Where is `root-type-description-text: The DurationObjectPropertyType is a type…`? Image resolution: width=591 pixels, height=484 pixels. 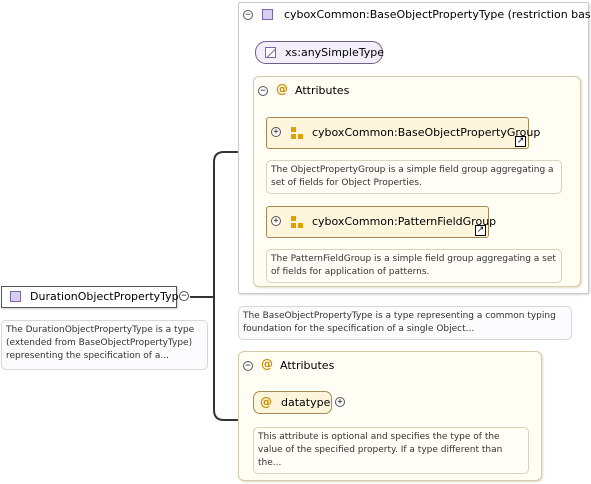 root-type-description-text: The DurationObjectPropertyType is a type… is located at coordinates (100, 343).